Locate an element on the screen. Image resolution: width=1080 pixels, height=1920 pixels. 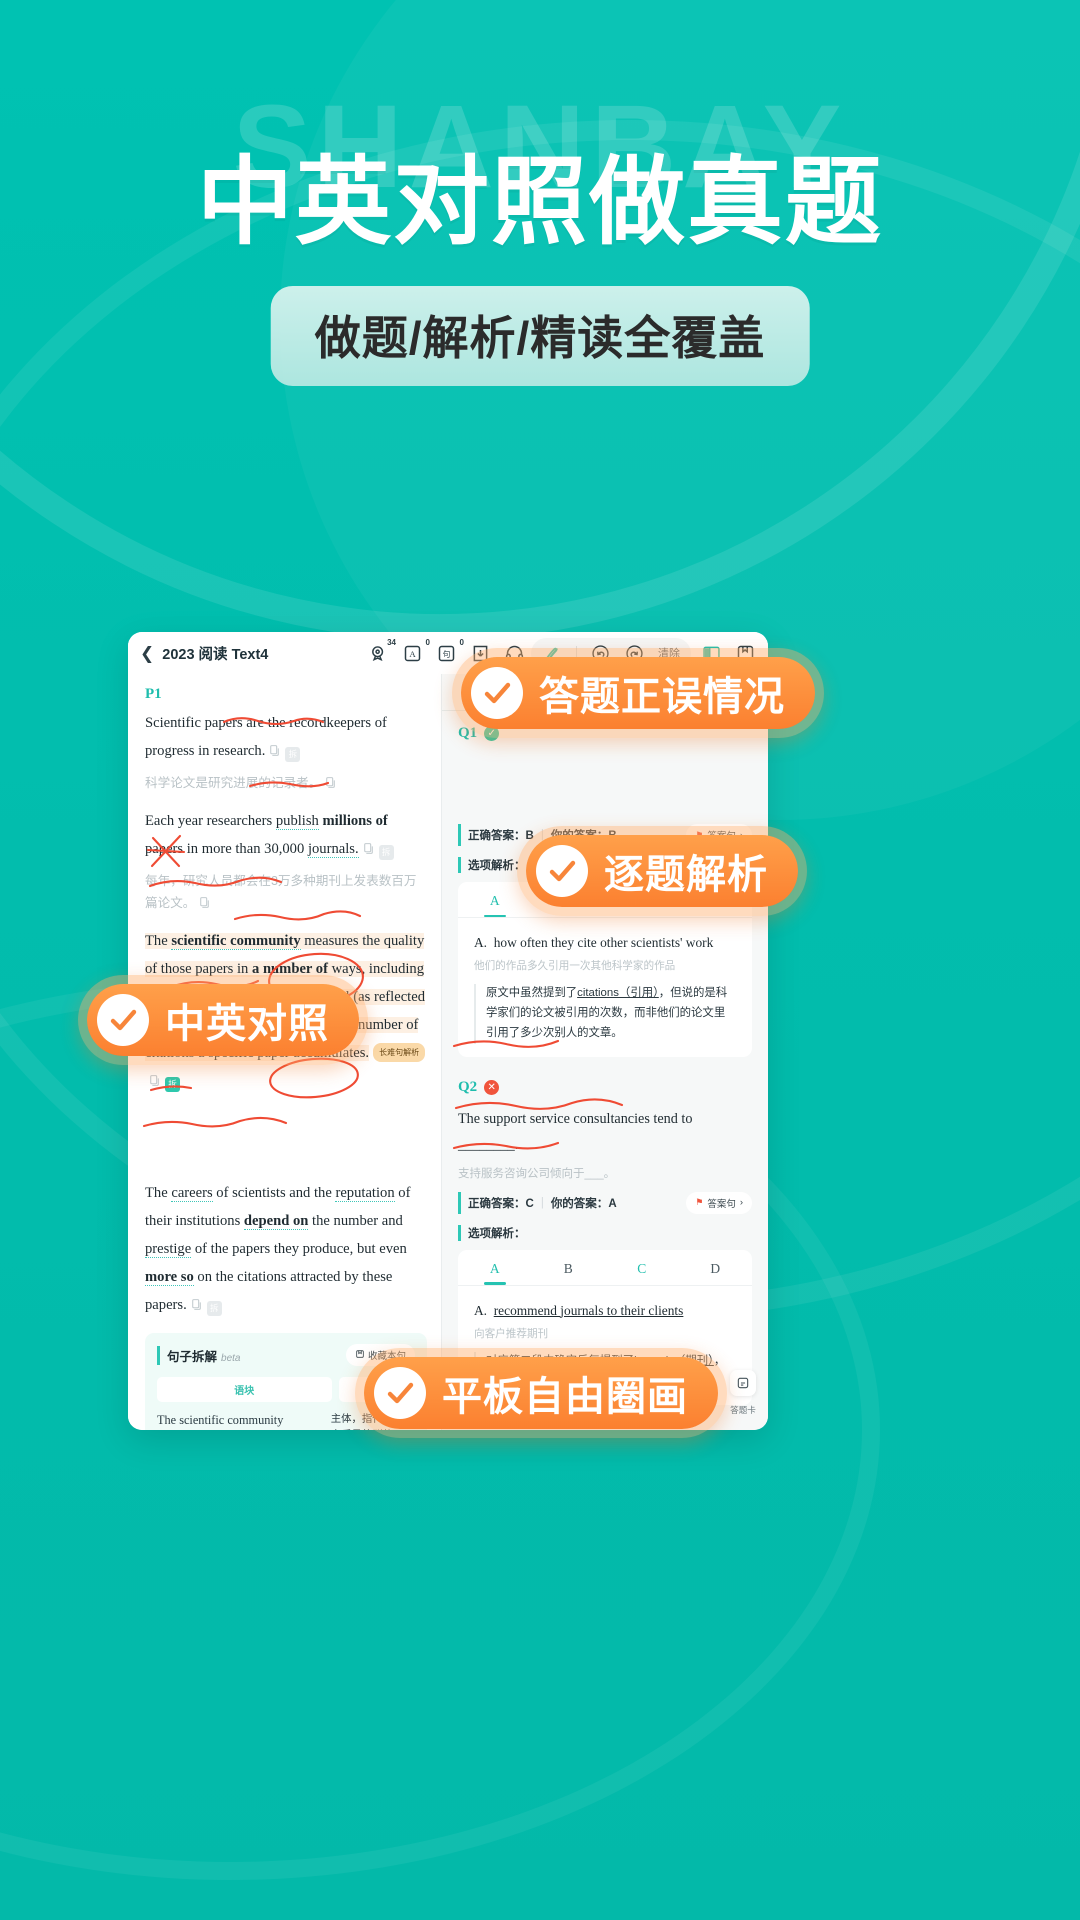
bookmark-icon is located at coordinates (360, 1355).